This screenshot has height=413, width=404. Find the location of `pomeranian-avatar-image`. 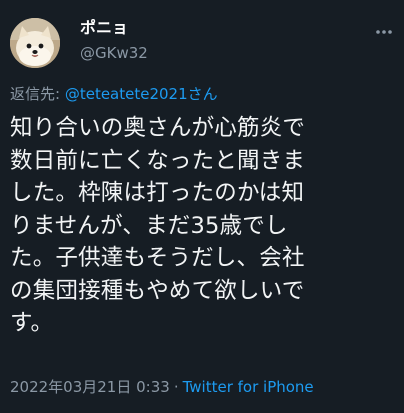

pomeranian-avatar-image is located at coordinates (35, 43).